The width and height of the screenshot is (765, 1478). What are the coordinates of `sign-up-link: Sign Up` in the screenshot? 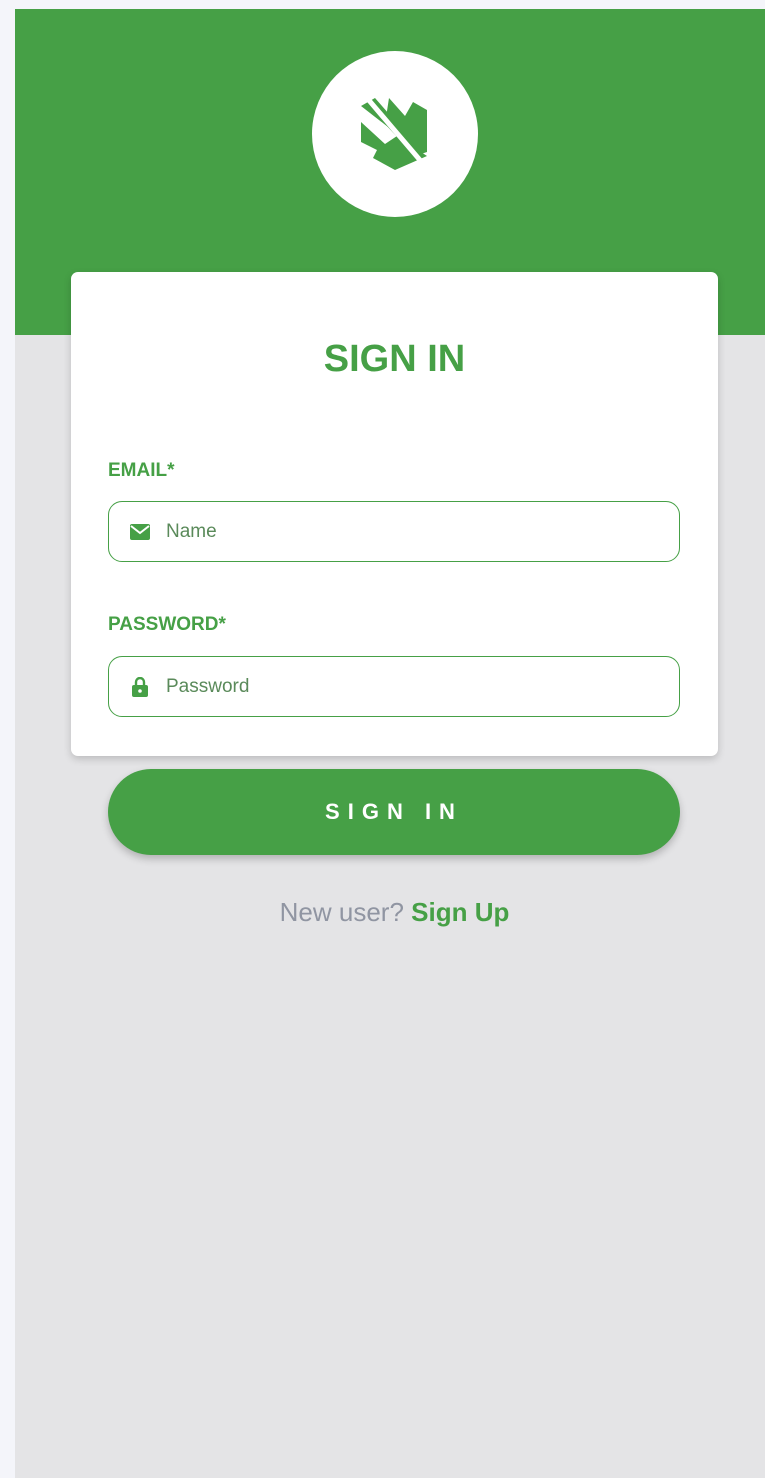 It's located at (460, 912).